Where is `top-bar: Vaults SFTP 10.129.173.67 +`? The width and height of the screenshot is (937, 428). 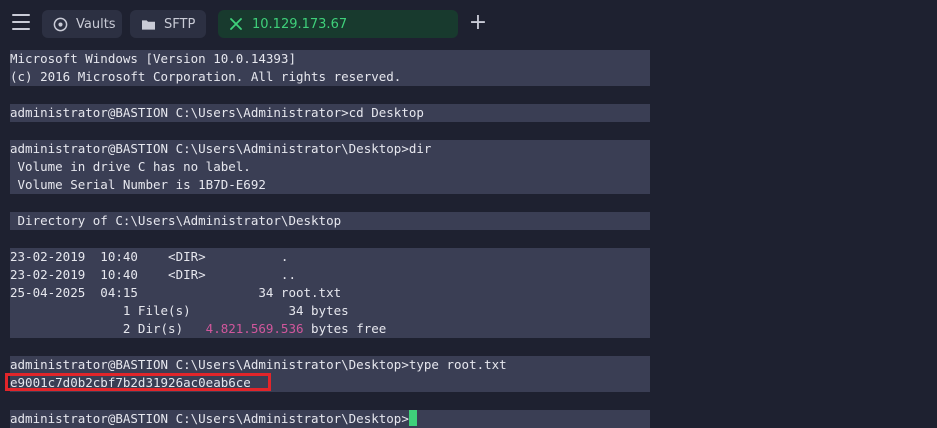 top-bar: Vaults SFTP 10.129.173.67 + is located at coordinates (468, 24).